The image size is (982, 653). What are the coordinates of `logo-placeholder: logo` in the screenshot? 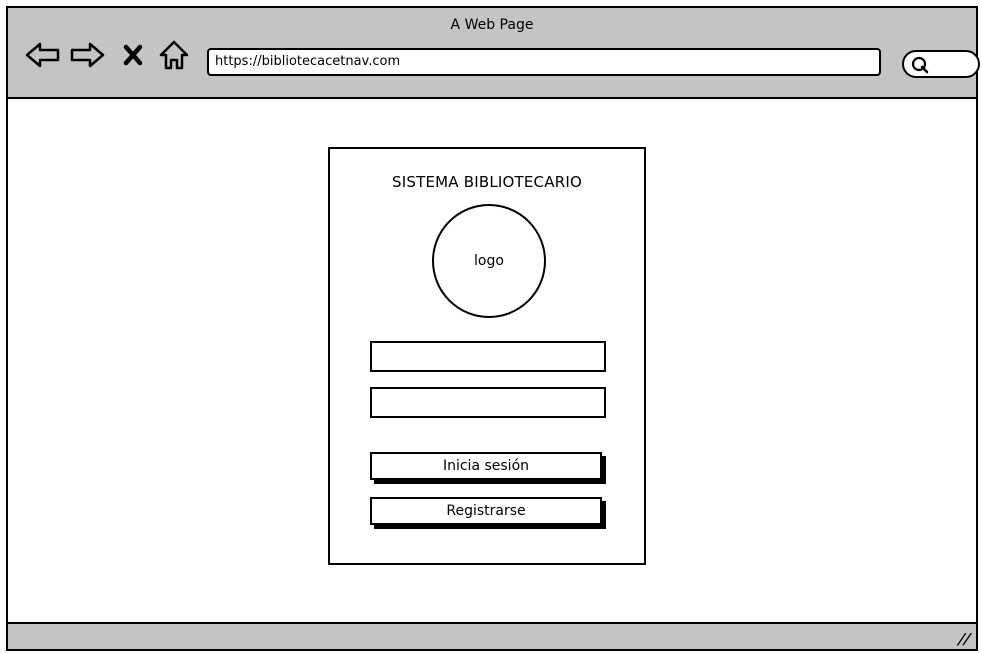 It's located at (489, 261).